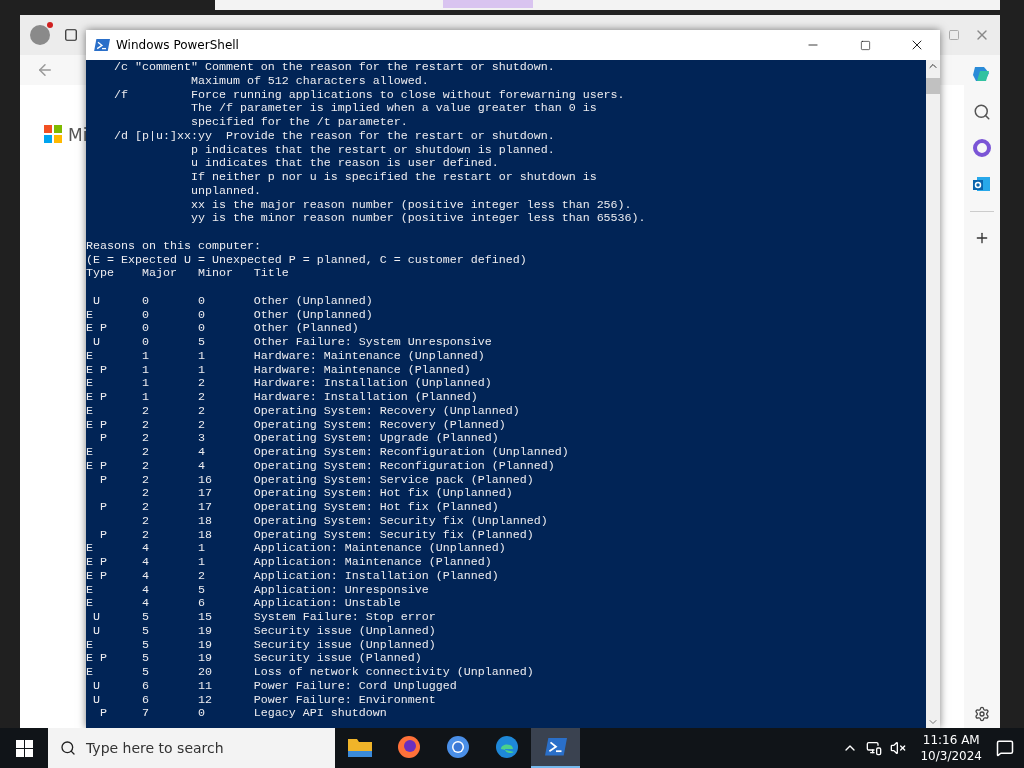  Describe the element at coordinates (307, 260) in the screenshot. I see `console-line: (E = Expected U = Unexpected P = planned, C = customer defined)` at that location.